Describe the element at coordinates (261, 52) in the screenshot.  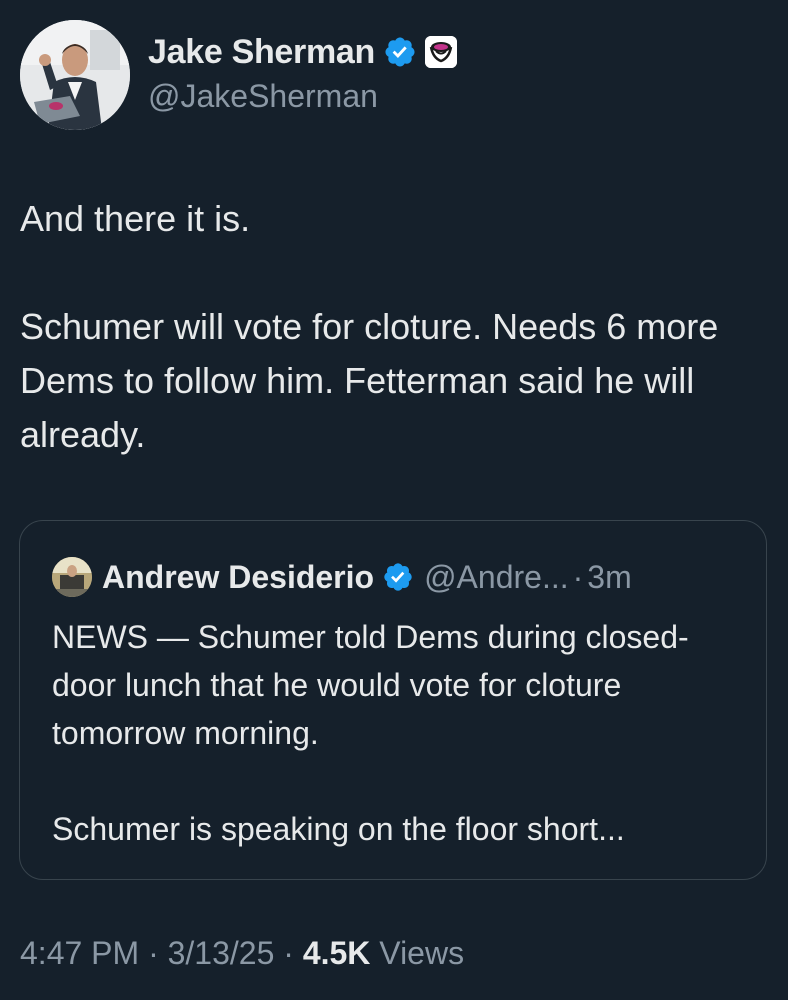
I see `author-name: Jake Sherman` at that location.